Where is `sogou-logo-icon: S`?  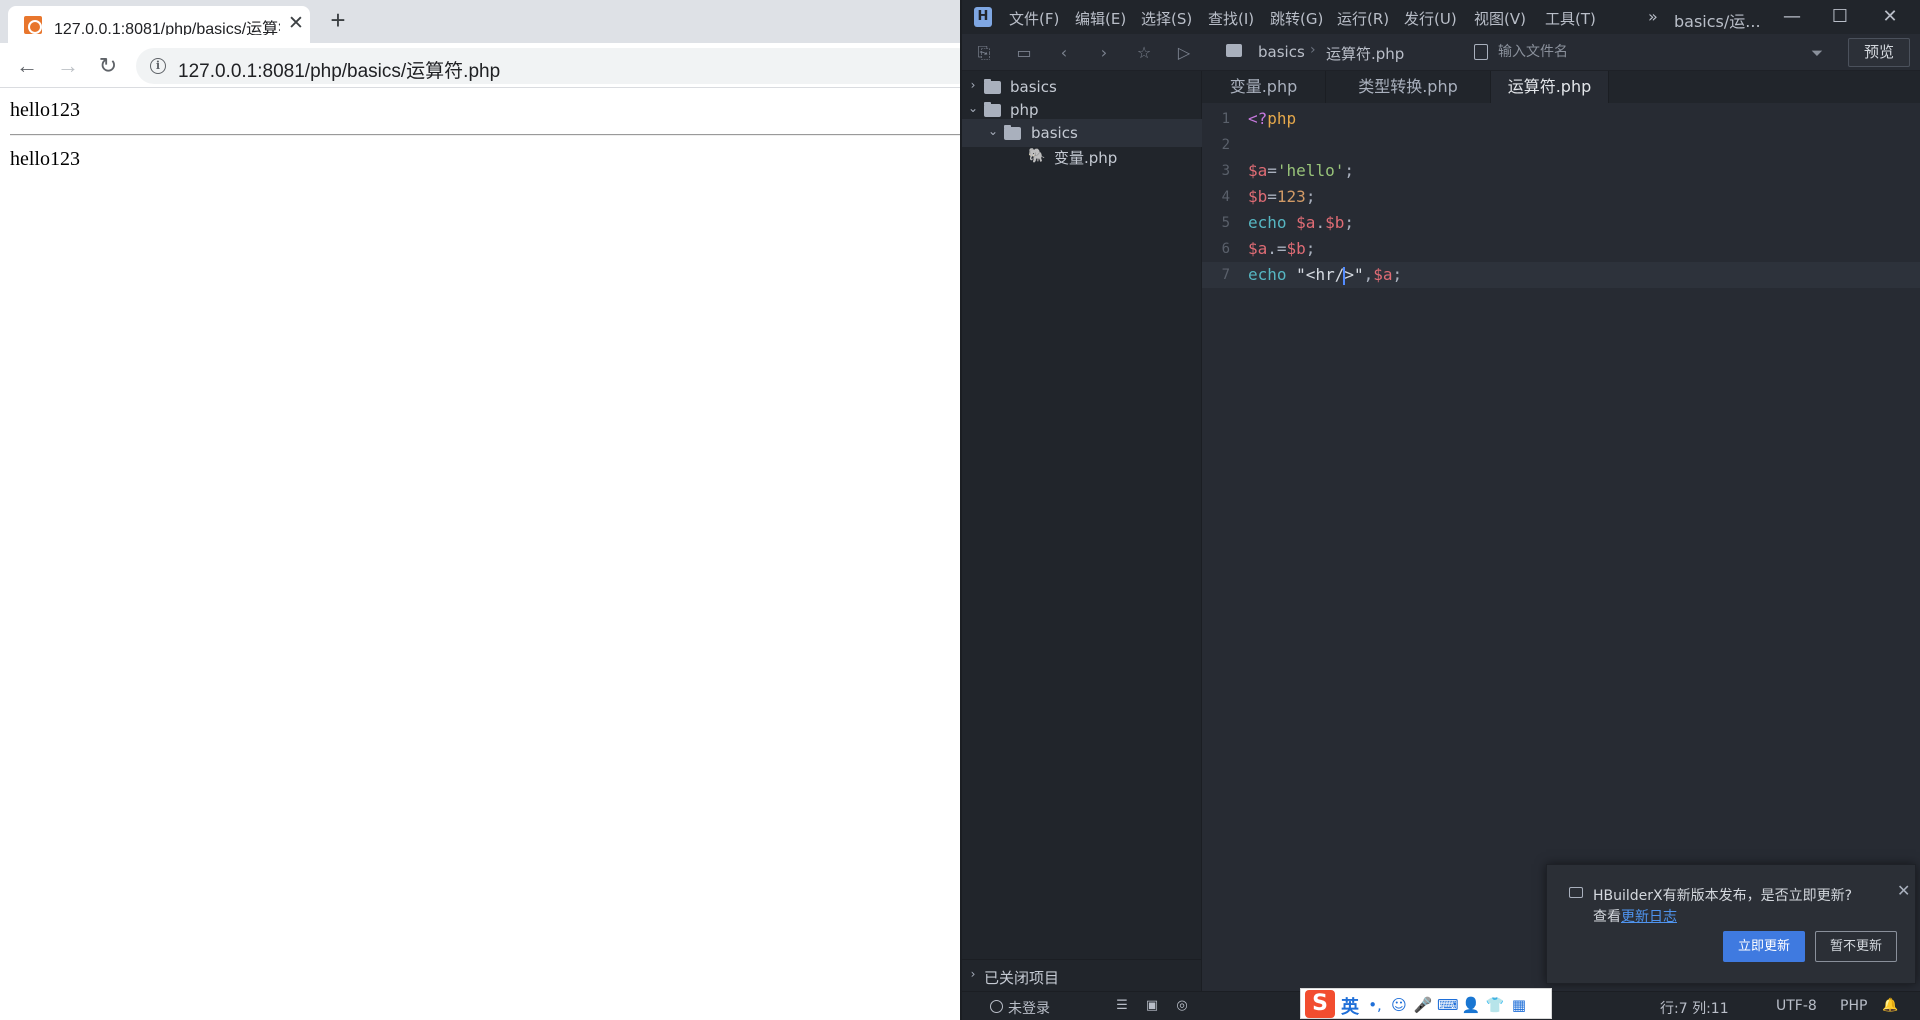 sogou-logo-icon: S is located at coordinates (1320, 1004).